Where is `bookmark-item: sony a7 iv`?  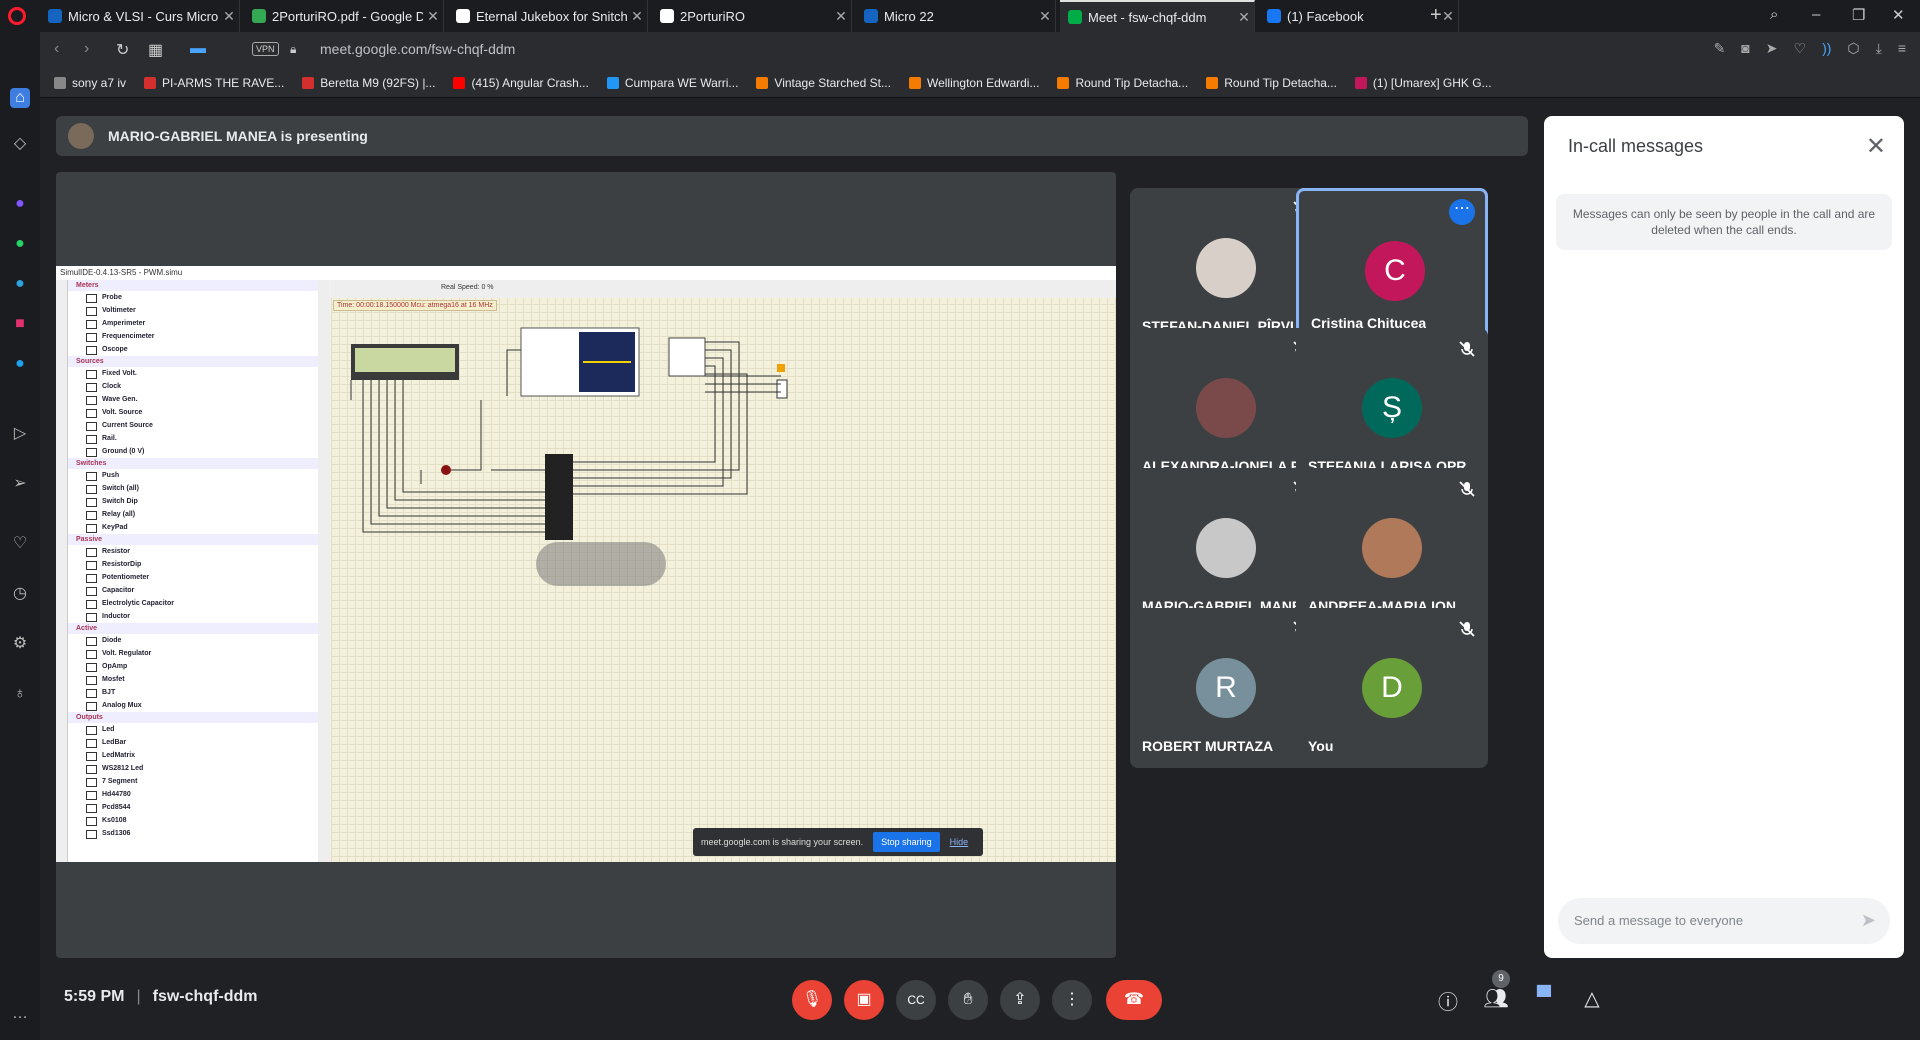 bookmark-item: sony a7 iv is located at coordinates (90, 83).